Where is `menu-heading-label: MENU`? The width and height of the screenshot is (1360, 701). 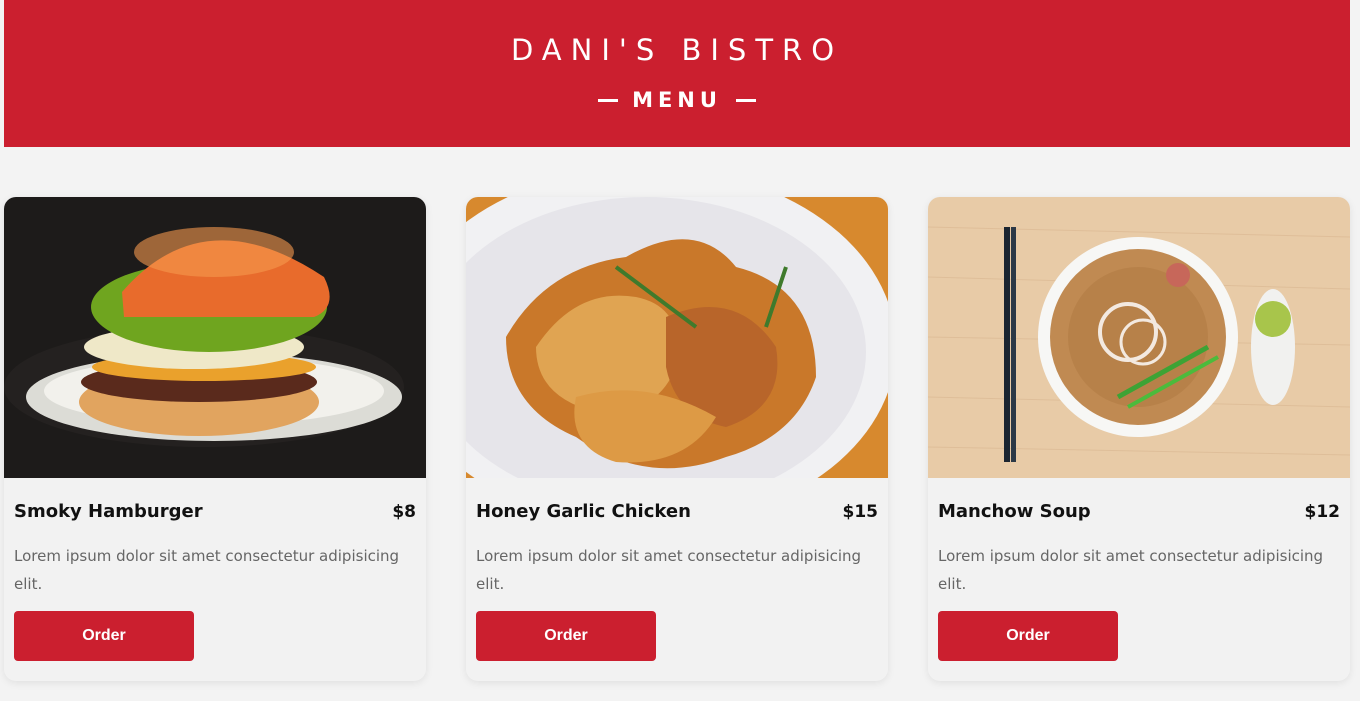
menu-heading-label: MENU is located at coordinates (677, 100).